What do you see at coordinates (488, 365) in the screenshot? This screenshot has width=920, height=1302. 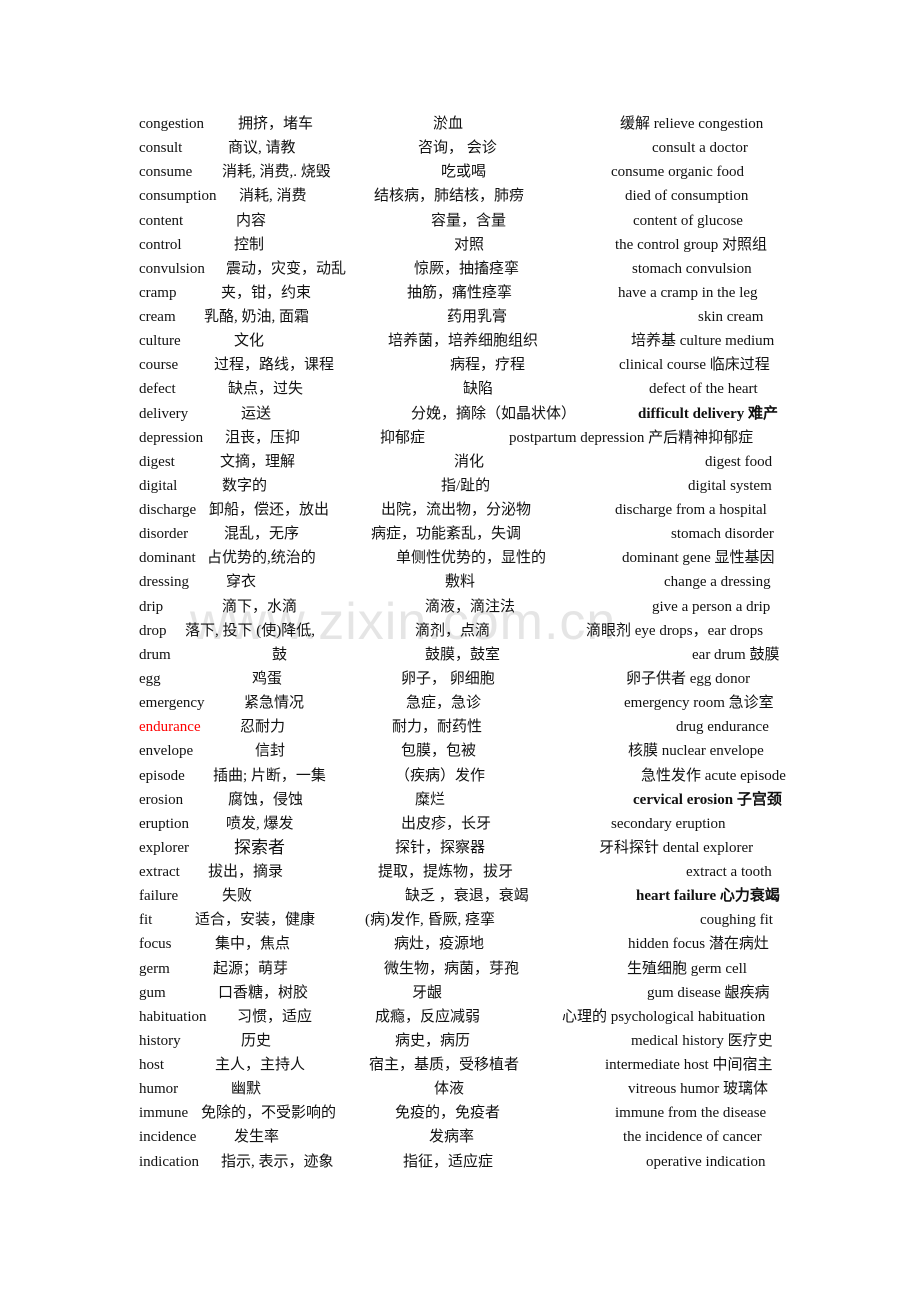 I see `medical-meaning: 病程，疗程` at bounding box center [488, 365].